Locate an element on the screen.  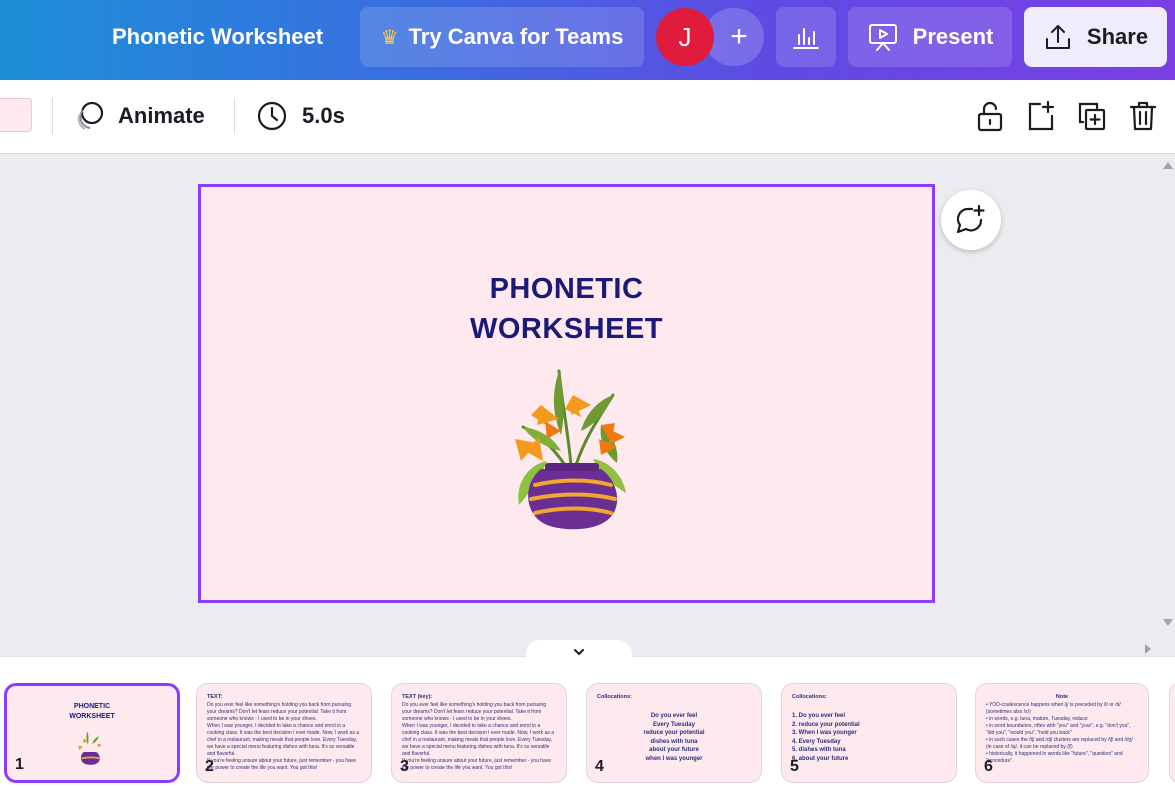
thumb-item: reduce your potential is located at coordinates (674, 733).